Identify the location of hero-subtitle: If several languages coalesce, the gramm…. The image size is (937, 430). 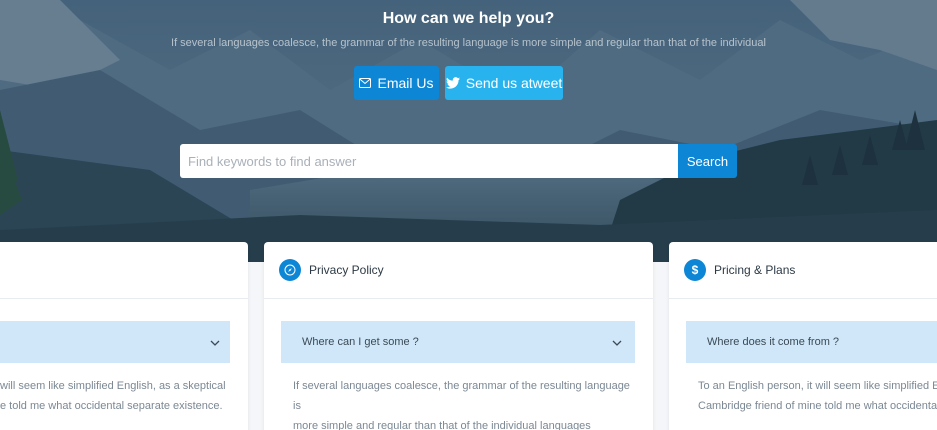
(468, 43).